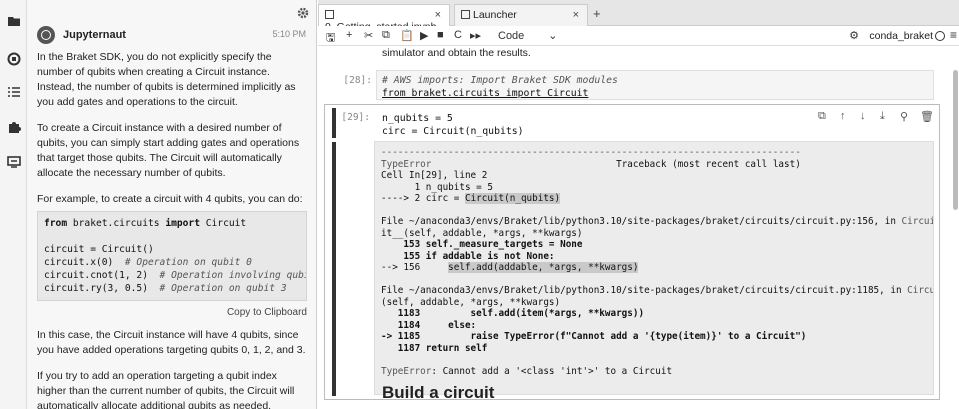  I want to click on insert-below-icon: ⤓, so click(882, 116).